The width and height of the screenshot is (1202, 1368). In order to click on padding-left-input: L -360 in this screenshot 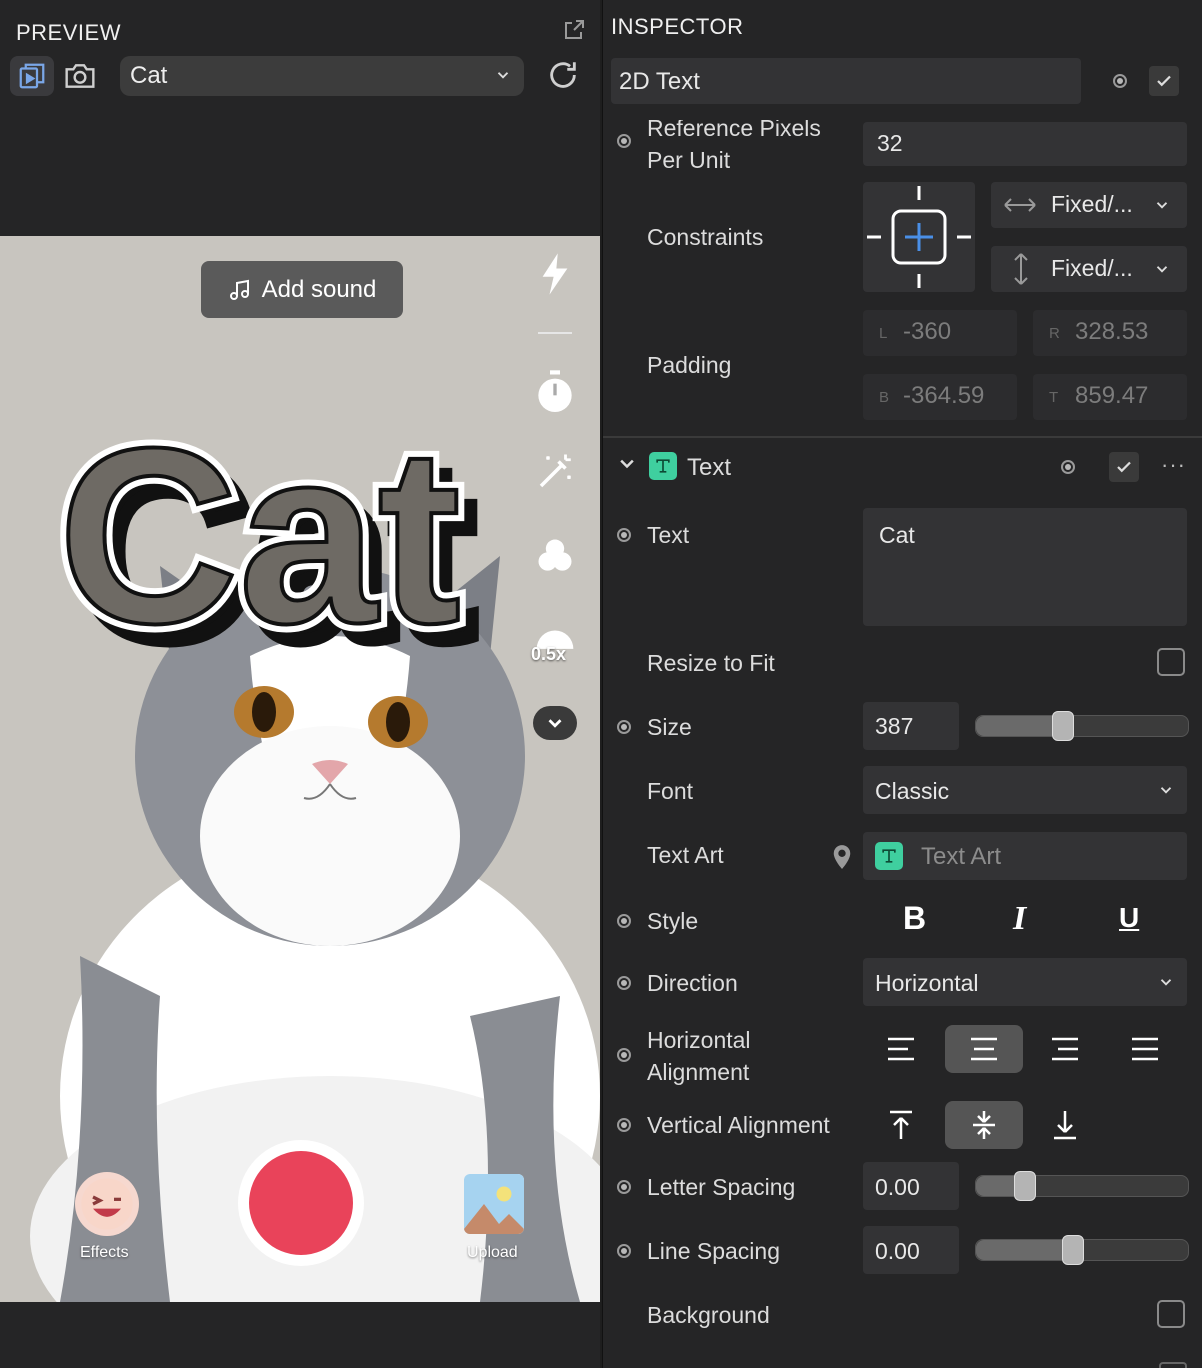, I will do `click(940, 333)`.